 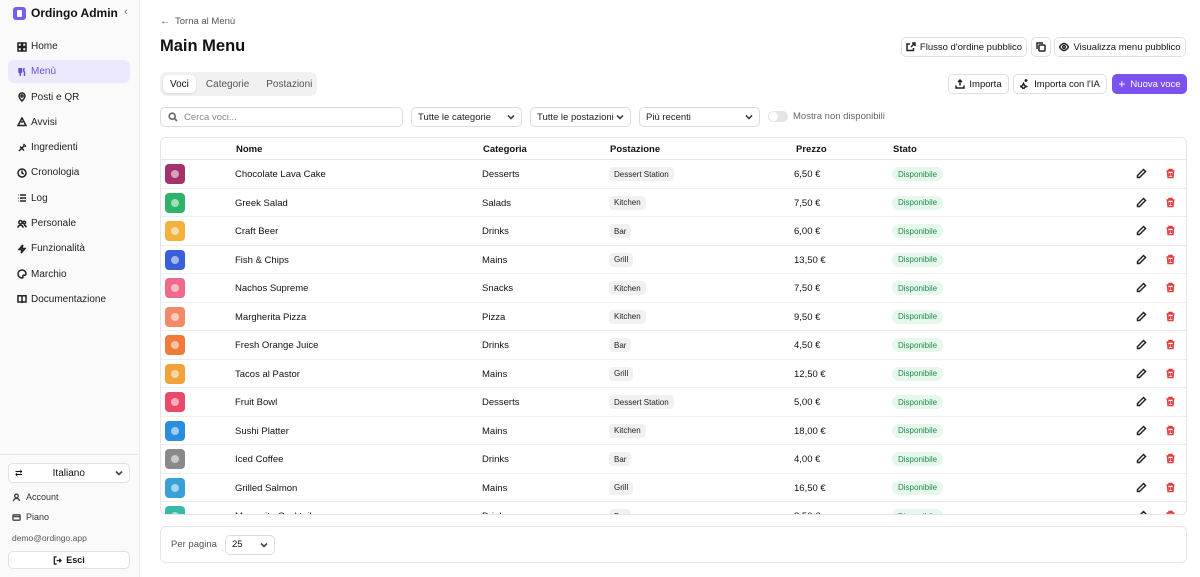 What do you see at coordinates (69, 248) in the screenshot?
I see `sidebar-item-funzionalit-: Funzionalità` at bounding box center [69, 248].